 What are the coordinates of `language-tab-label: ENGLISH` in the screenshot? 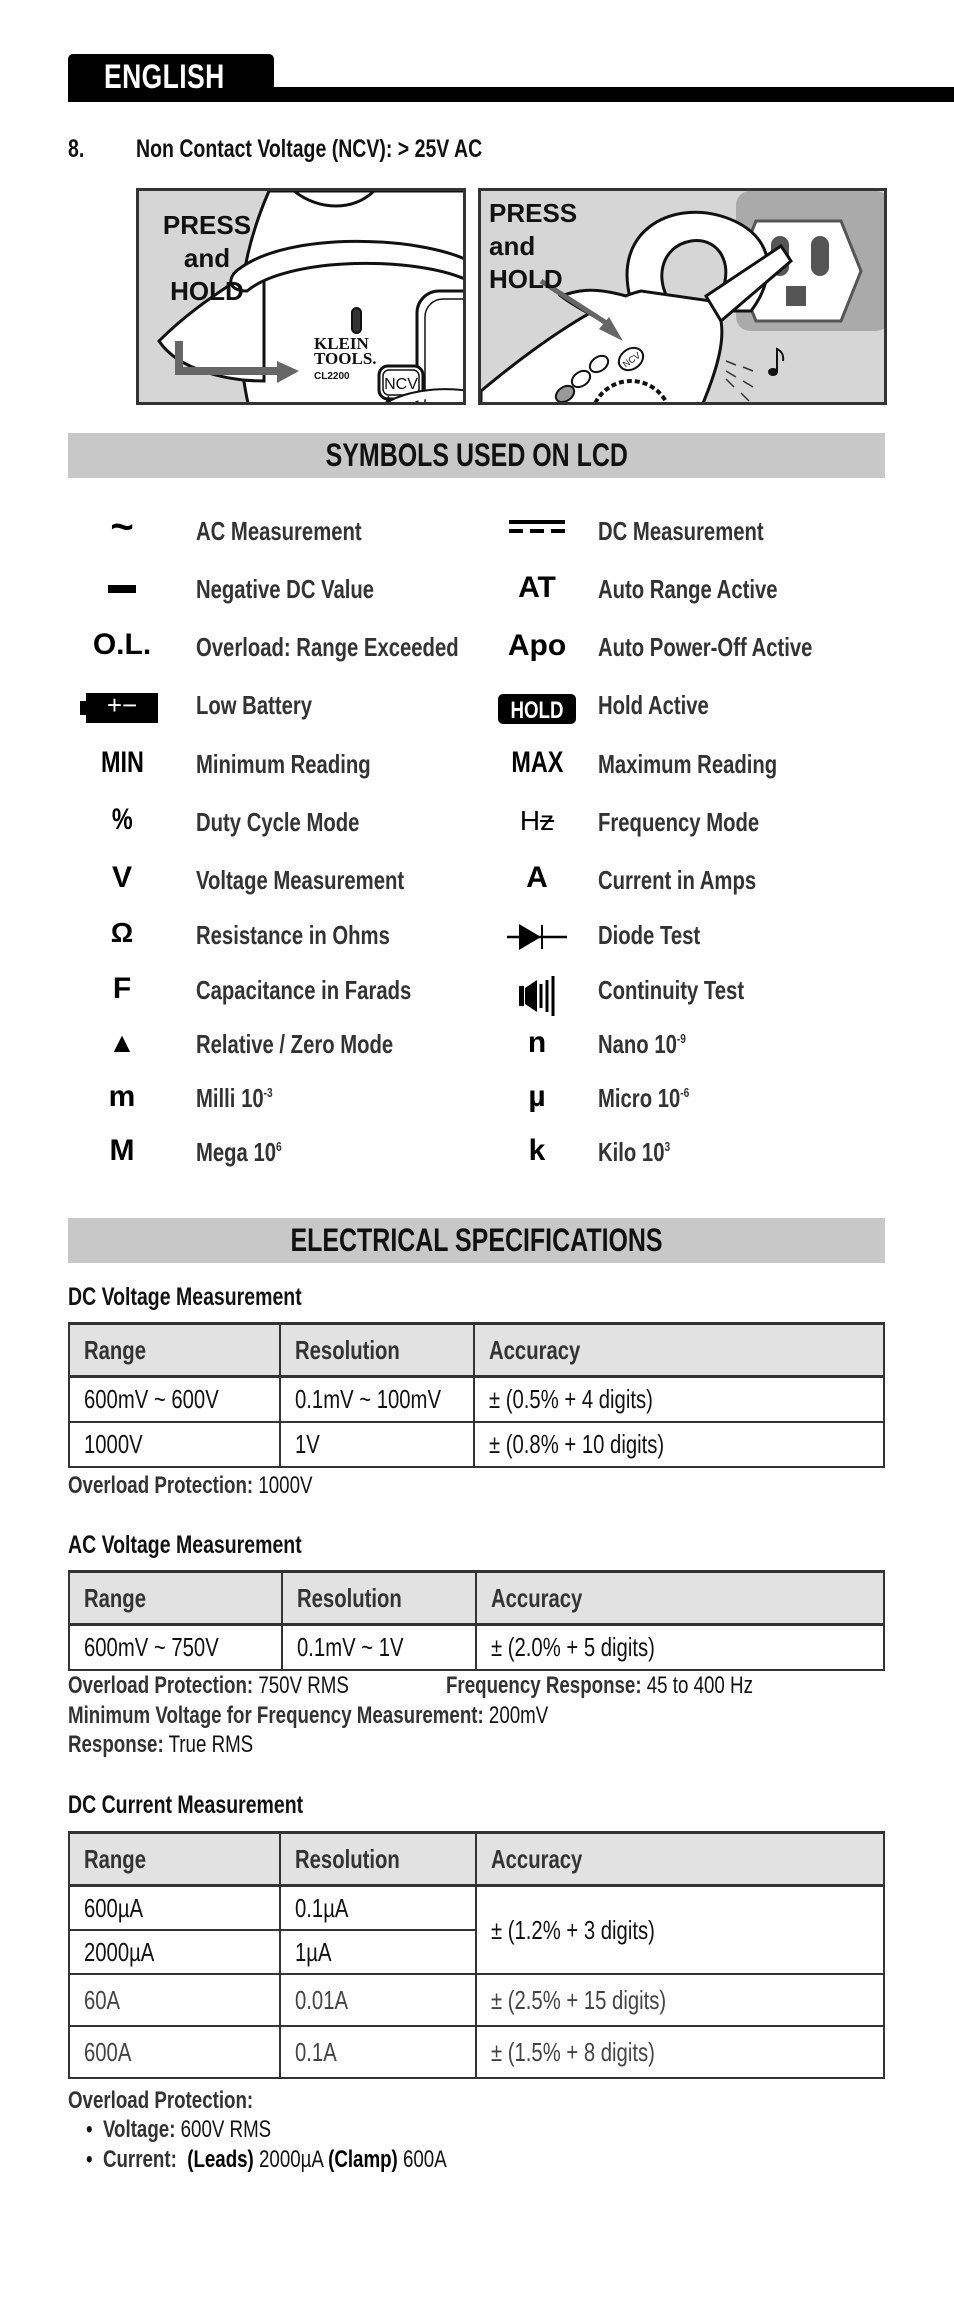 It's located at (164, 77).